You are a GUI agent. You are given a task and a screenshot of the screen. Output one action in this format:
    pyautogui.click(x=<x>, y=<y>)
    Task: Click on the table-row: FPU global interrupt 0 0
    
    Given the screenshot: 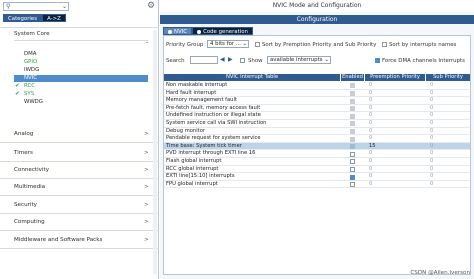 What is the action you would take?
    pyautogui.click(x=317, y=185)
    